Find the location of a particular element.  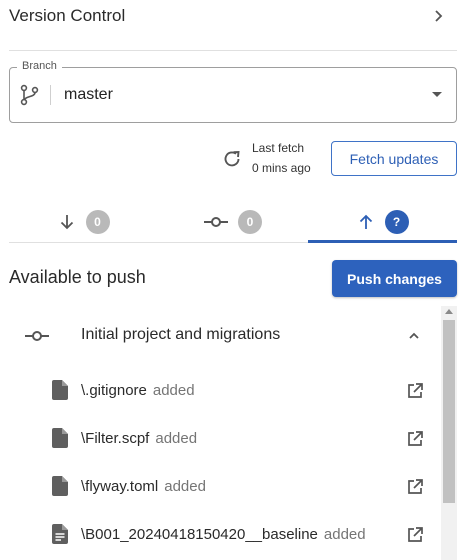

refresh-icon is located at coordinates (232, 159).